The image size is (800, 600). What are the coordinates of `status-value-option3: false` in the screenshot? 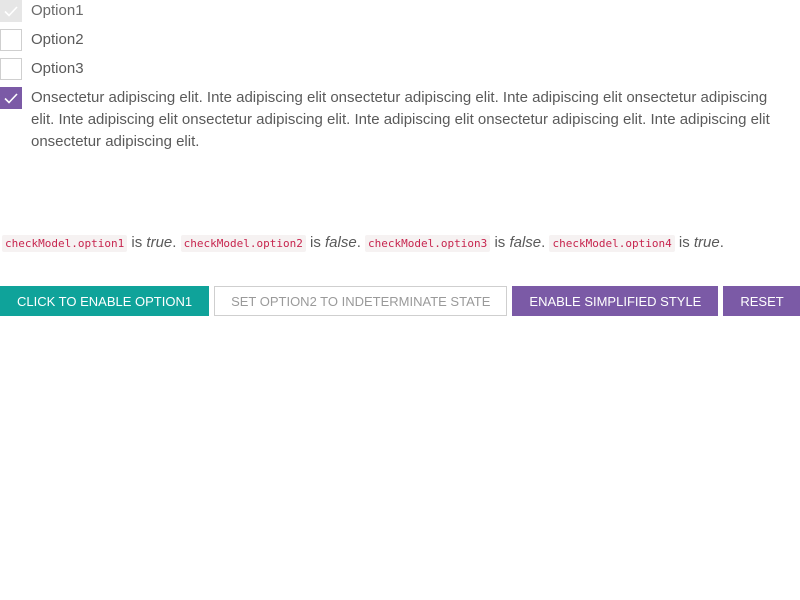 It's located at (525, 242).